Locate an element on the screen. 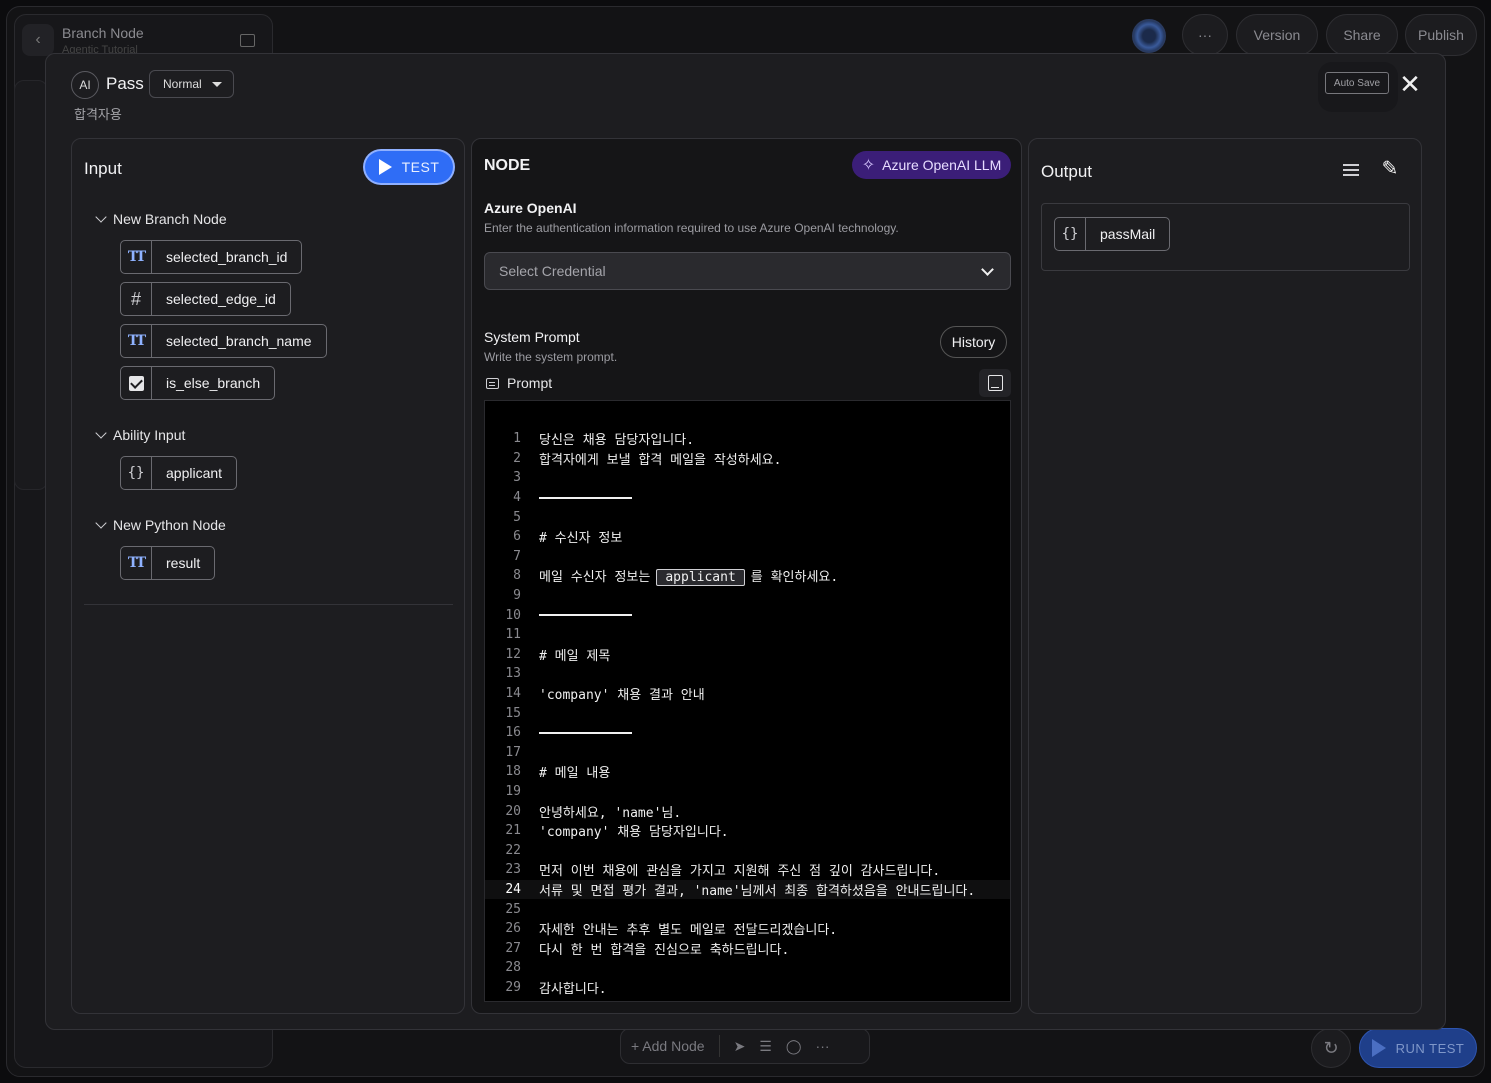 The height and width of the screenshot is (1083, 1491). code-line: 2 합격자에게 보낼 합격 메일을 작성하세요. is located at coordinates (747, 459).